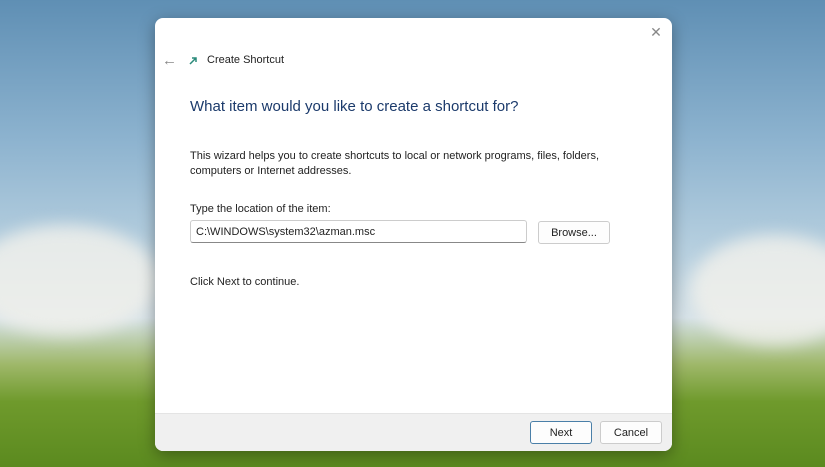  Describe the element at coordinates (358, 231) in the screenshot. I see `location-input` at that location.